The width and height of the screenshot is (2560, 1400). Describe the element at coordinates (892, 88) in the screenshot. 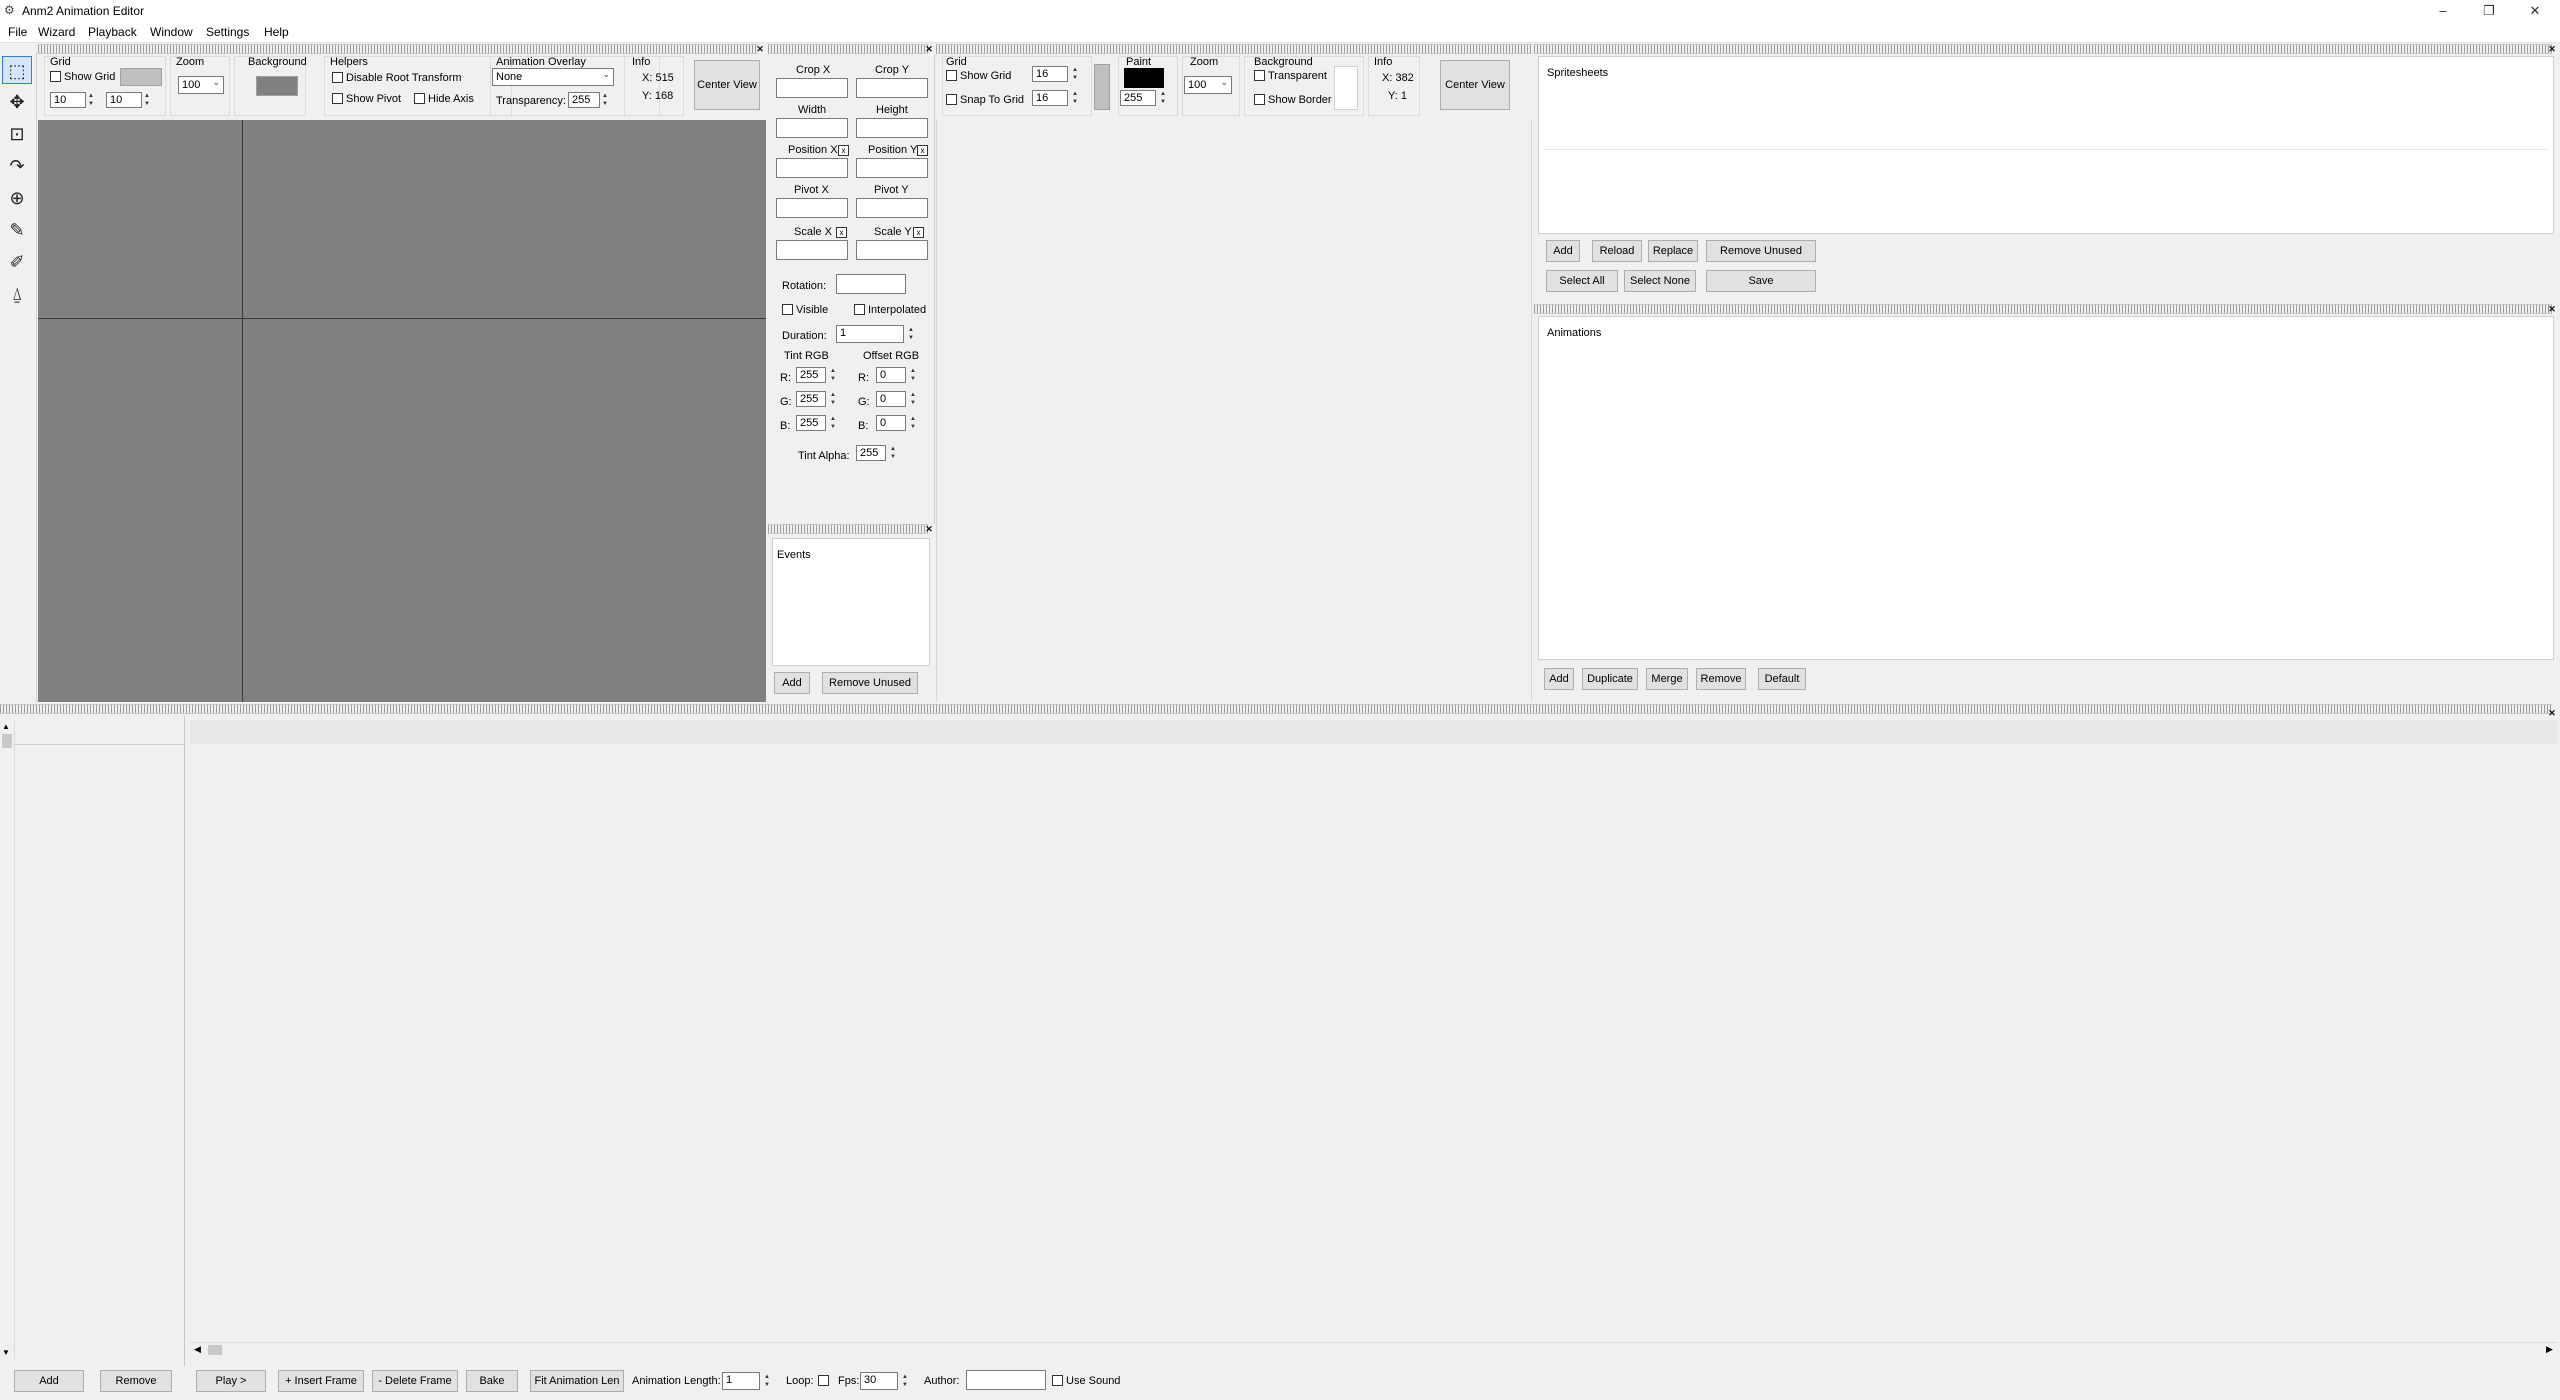

I see `crop-y-field` at that location.